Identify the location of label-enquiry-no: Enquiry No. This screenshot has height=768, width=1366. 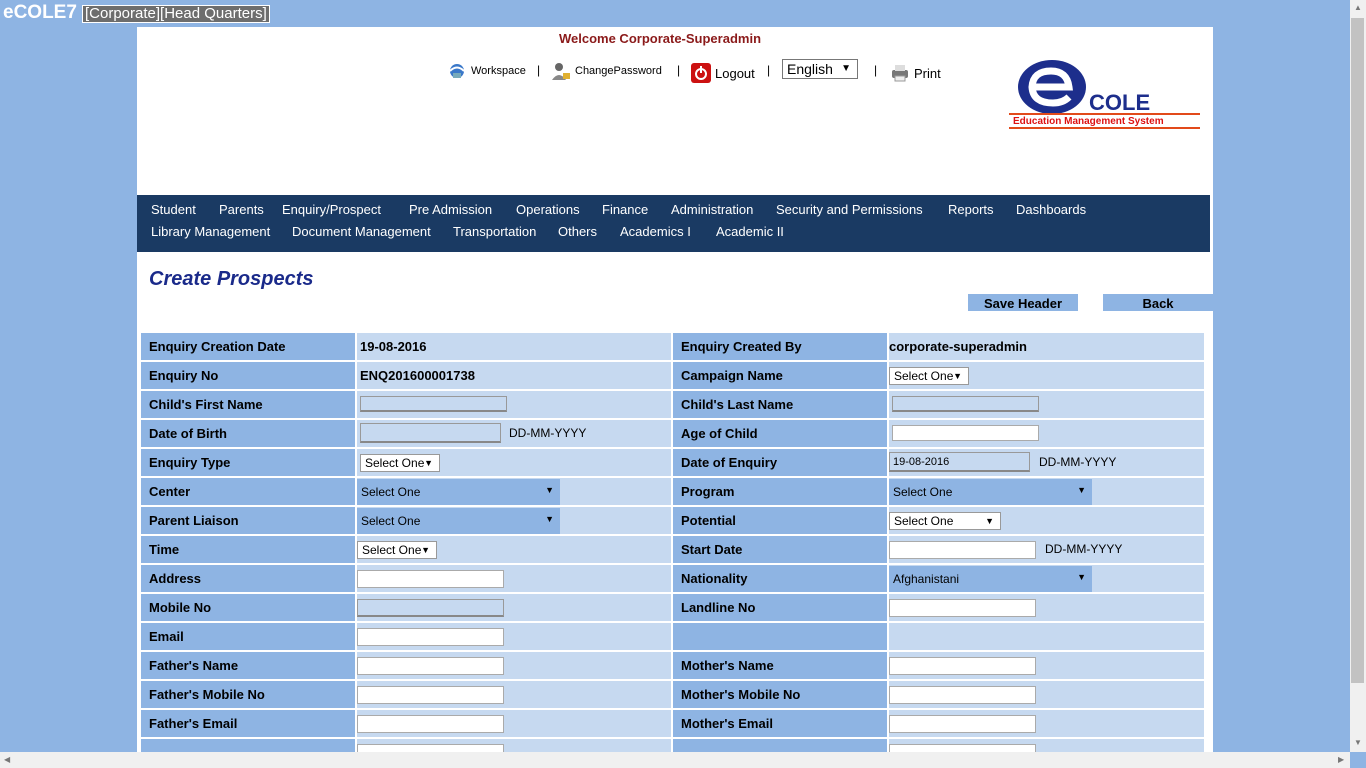
(248, 375).